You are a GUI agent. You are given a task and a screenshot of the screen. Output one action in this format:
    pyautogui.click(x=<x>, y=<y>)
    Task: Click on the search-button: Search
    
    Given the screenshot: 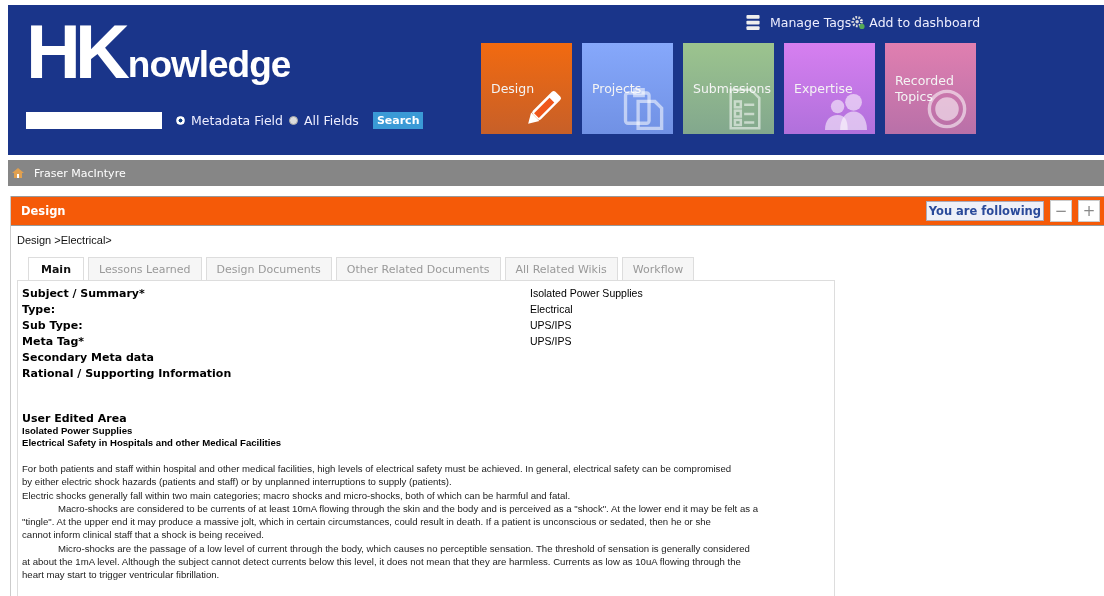 What is the action you would take?
    pyautogui.click(x=398, y=120)
    